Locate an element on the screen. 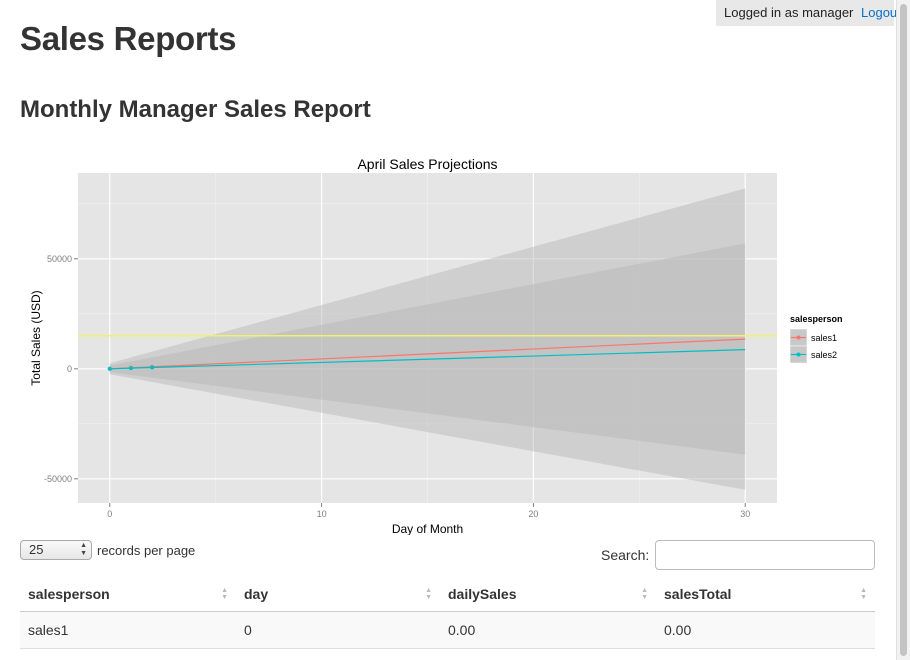 The width and height of the screenshot is (910, 660). column-header-day: day ▲ ▼ is located at coordinates (338, 594).